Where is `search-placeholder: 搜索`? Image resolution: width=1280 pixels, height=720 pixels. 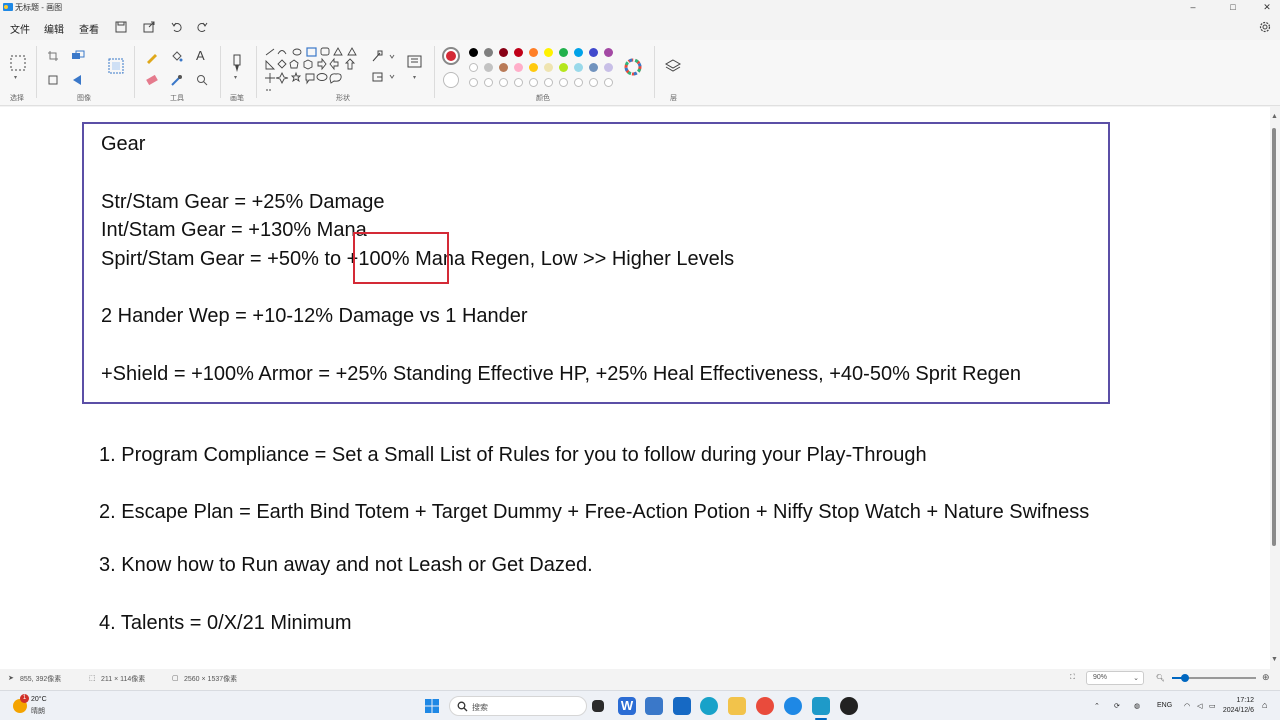
search-placeholder: 搜索 is located at coordinates (480, 707).